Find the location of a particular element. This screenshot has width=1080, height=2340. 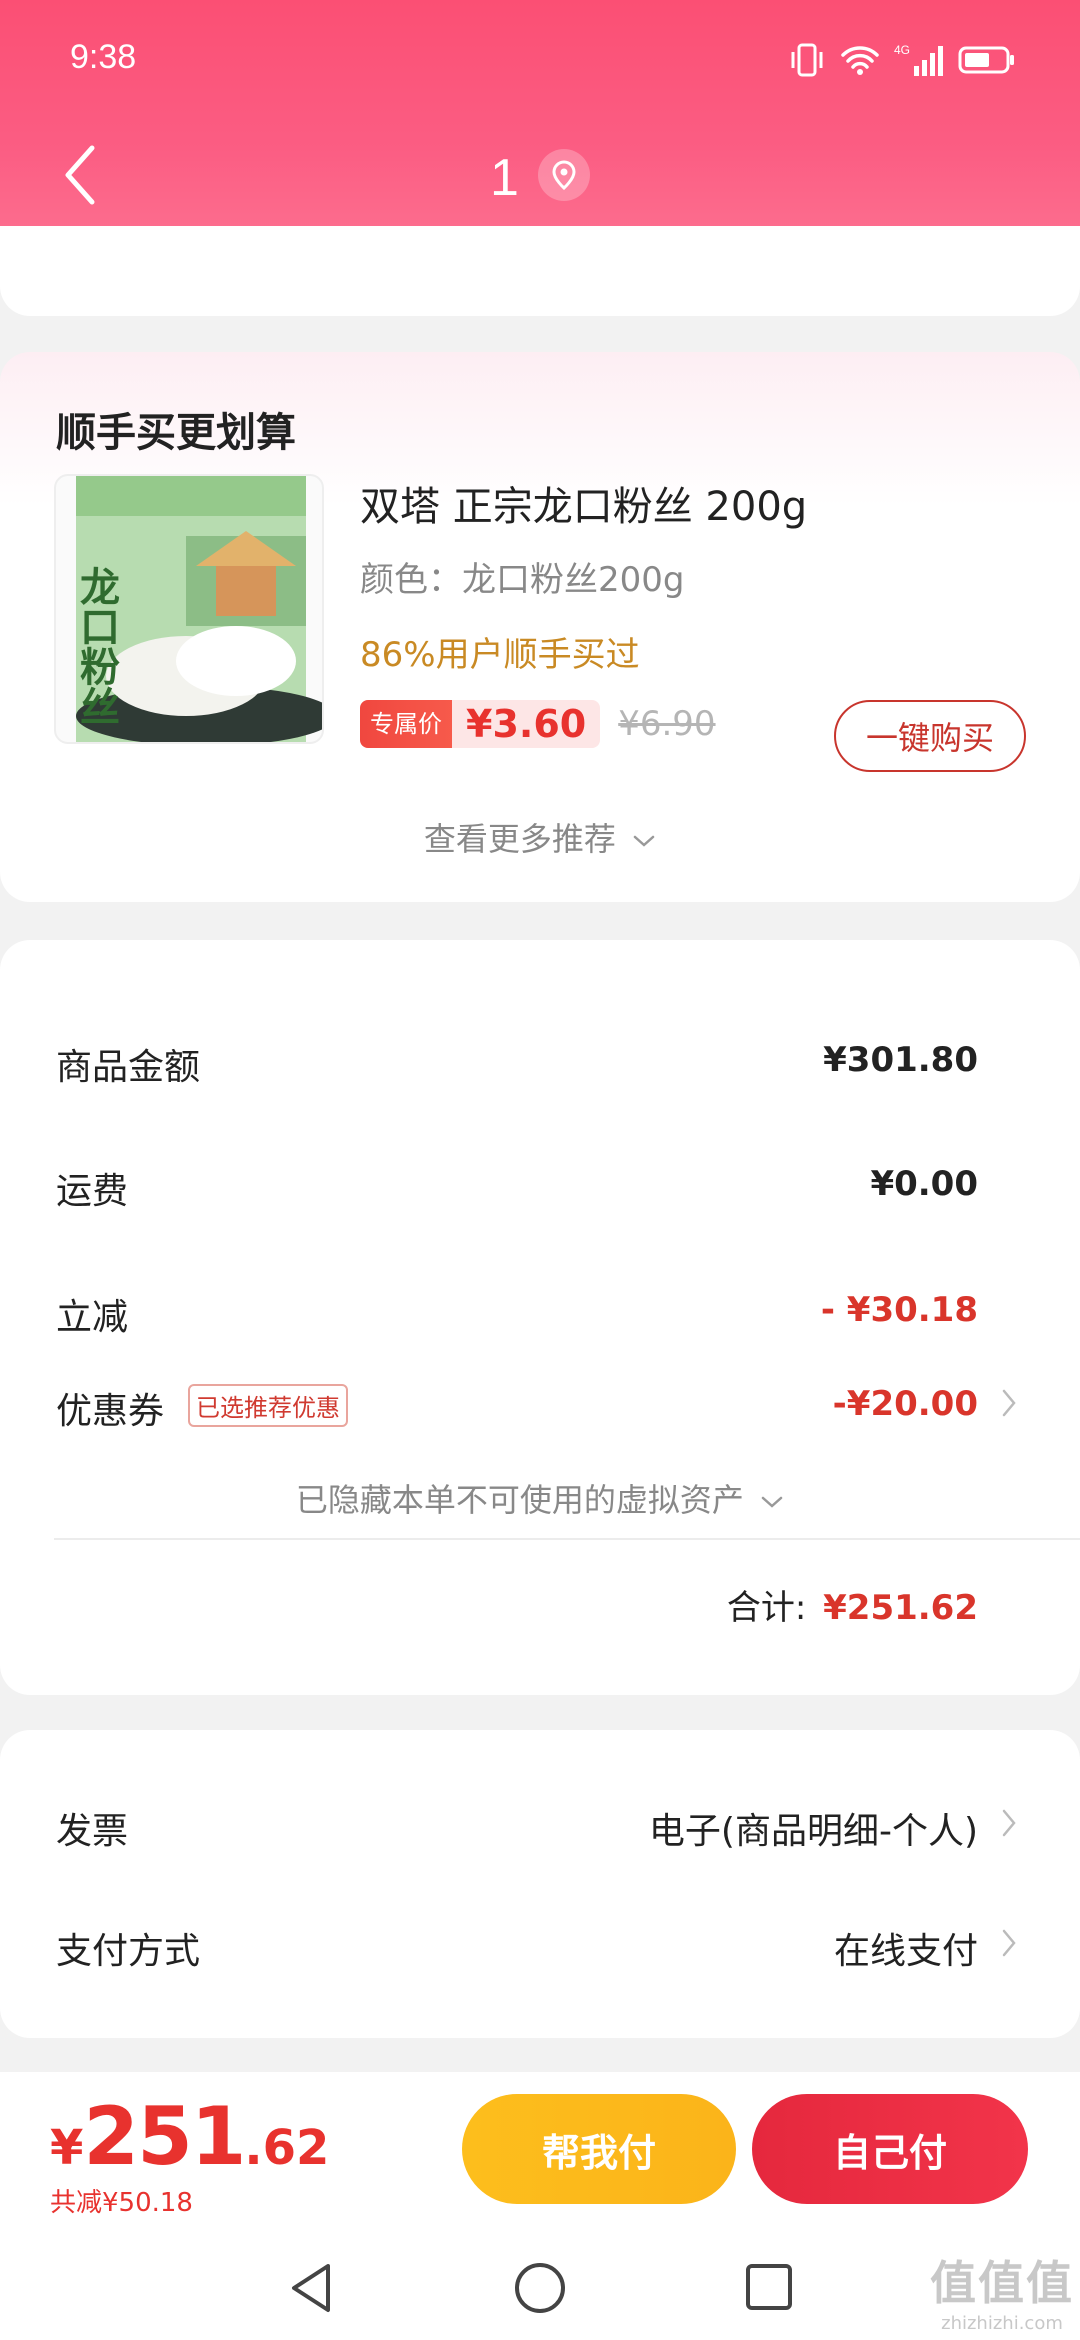

status-icons: 4G is located at coordinates (902, 60).